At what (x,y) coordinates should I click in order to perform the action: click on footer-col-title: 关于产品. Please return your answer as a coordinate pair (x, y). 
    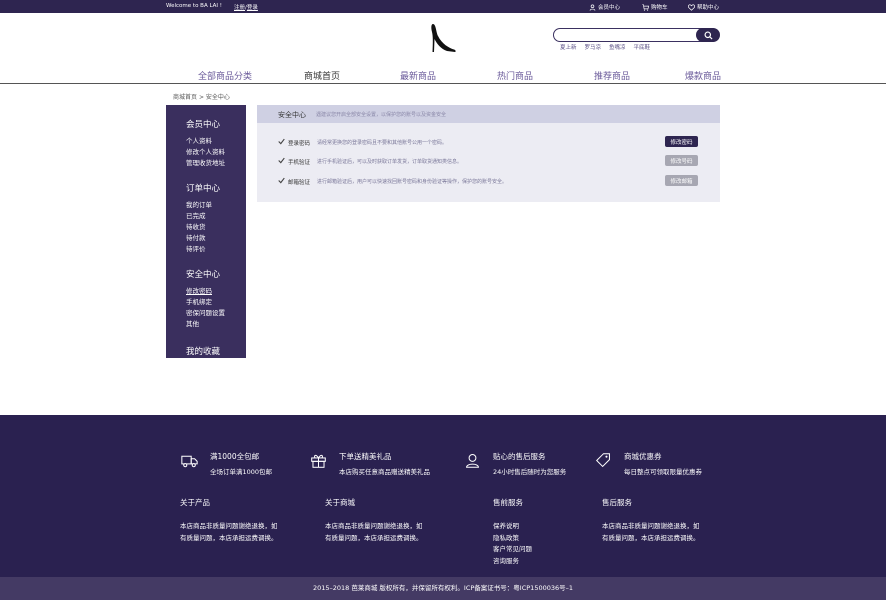
    Looking at the image, I should click on (195, 502).